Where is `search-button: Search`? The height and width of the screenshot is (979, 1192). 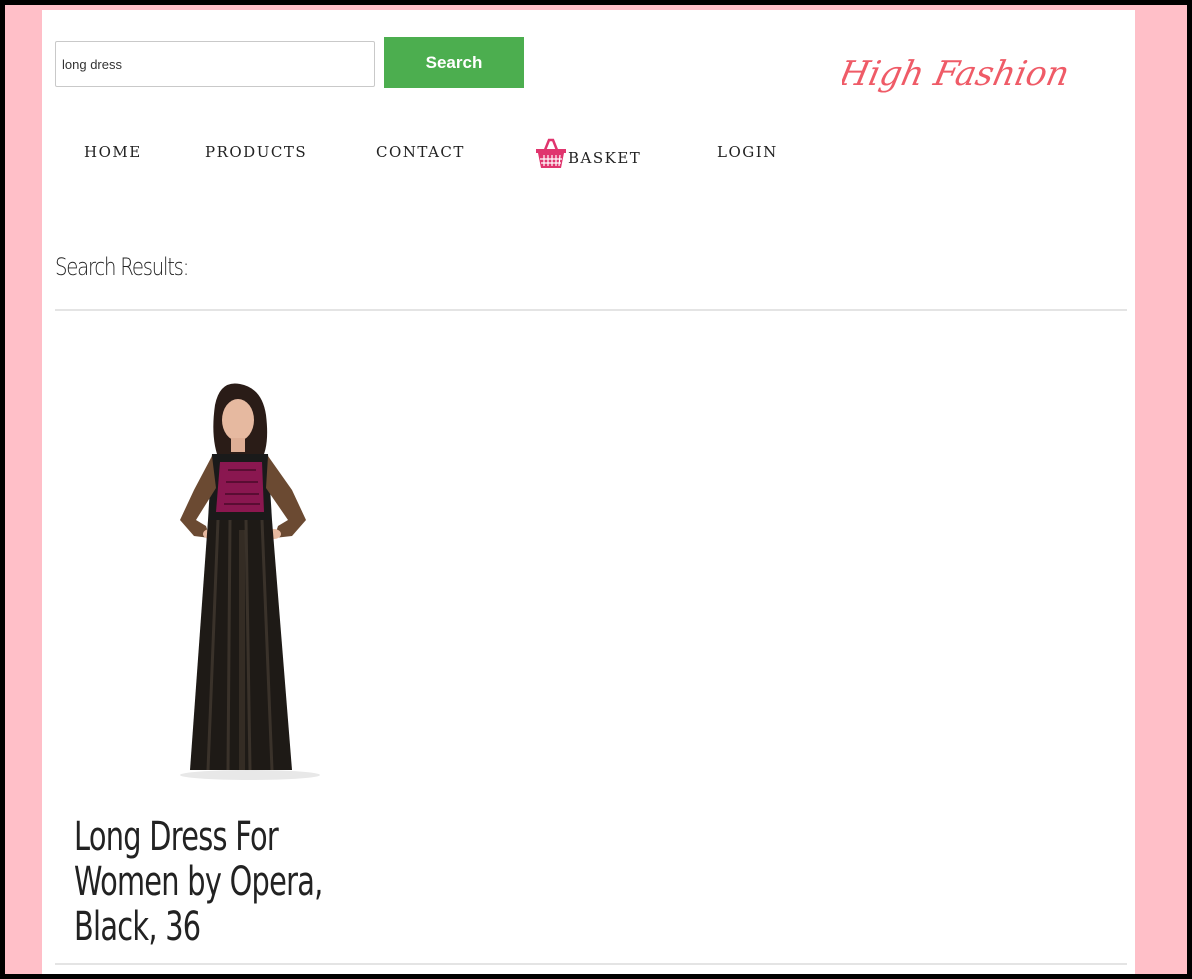 search-button: Search is located at coordinates (454, 62).